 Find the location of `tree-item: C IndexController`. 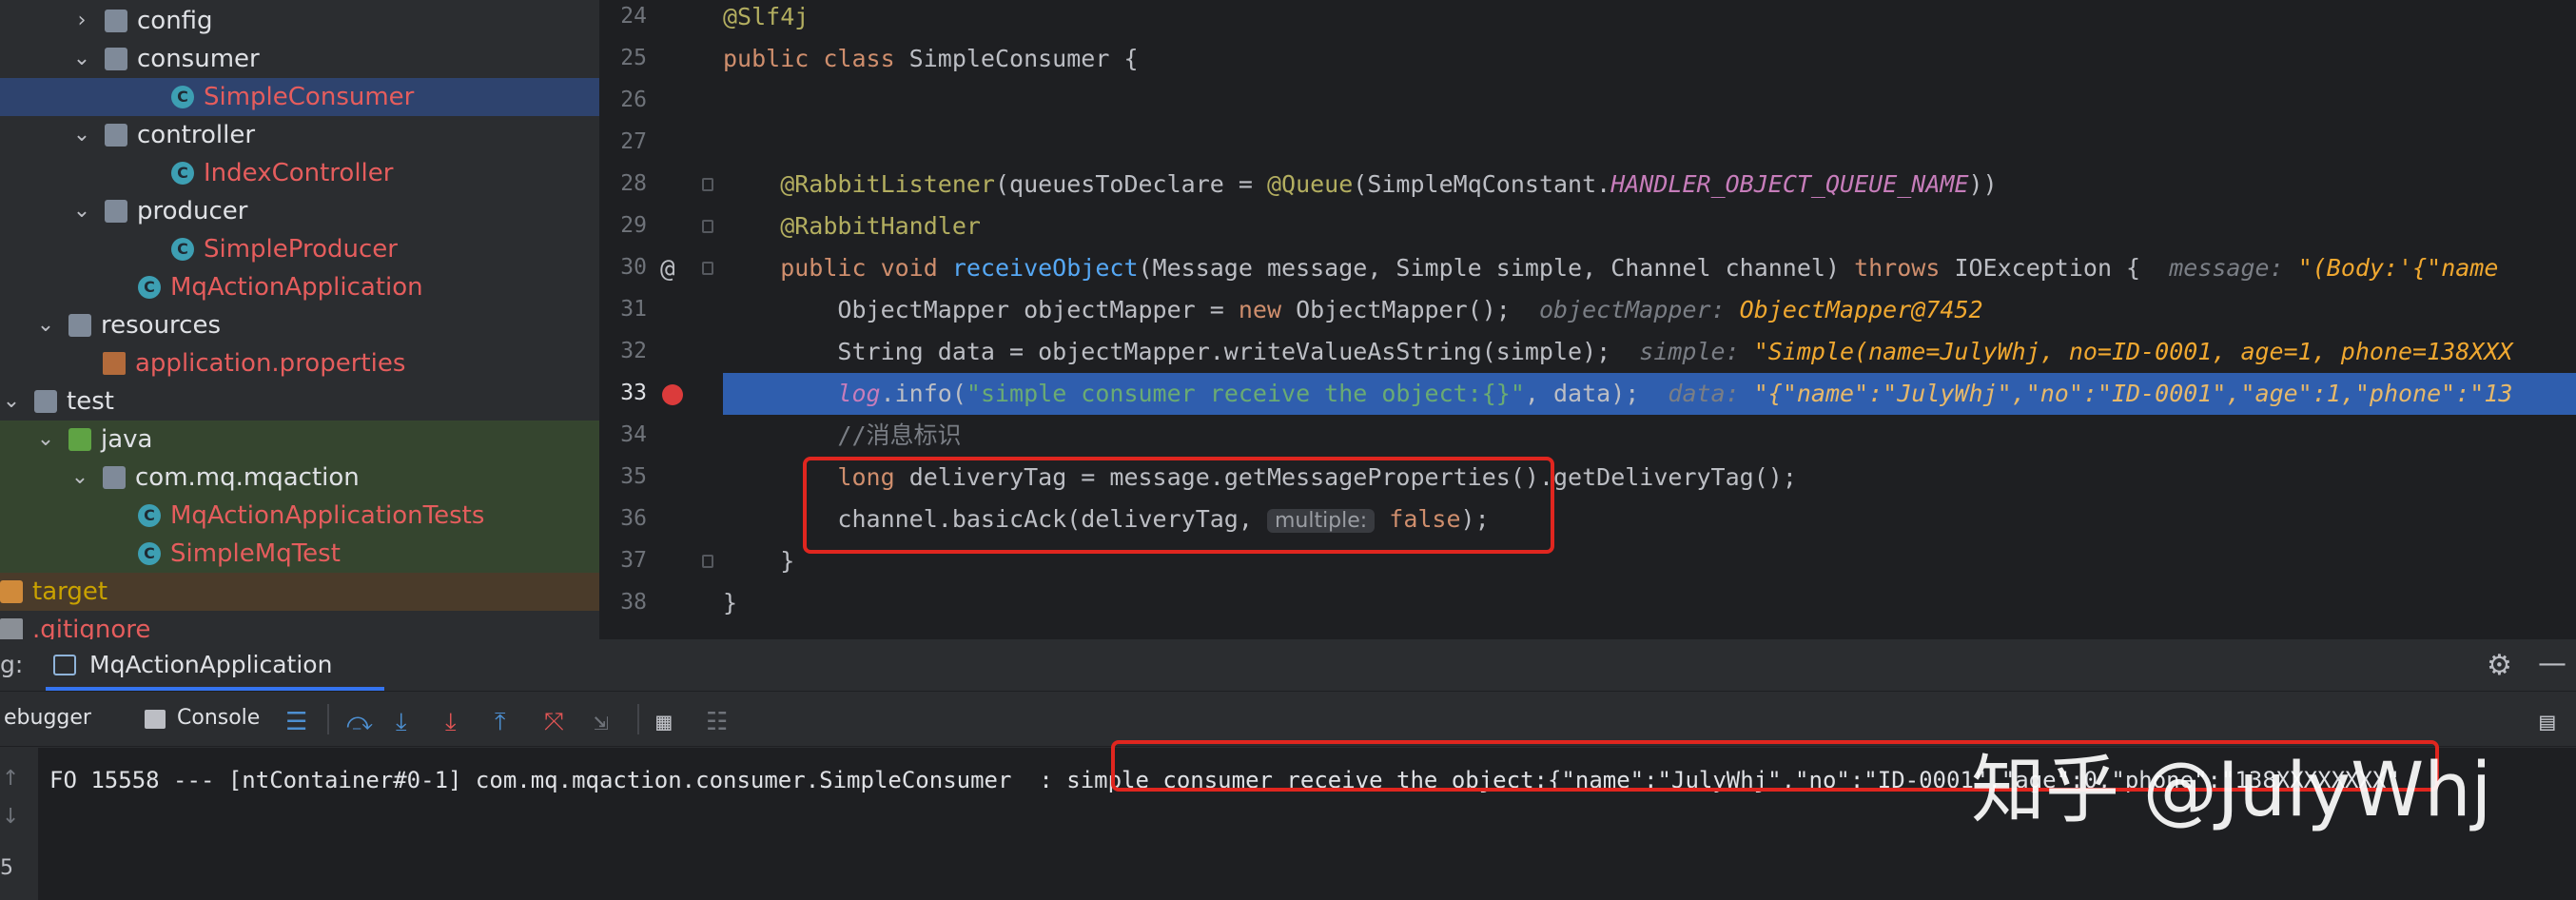

tree-item: C IndexController is located at coordinates (299, 173).